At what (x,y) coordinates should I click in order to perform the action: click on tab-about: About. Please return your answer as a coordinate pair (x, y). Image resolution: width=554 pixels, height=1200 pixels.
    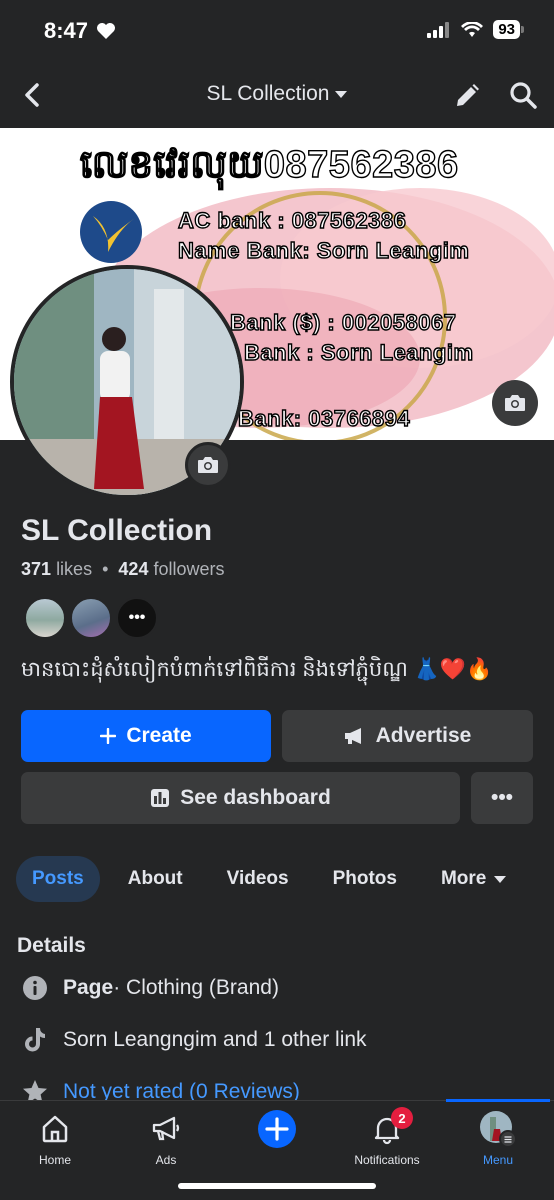
    Looking at the image, I should click on (155, 879).